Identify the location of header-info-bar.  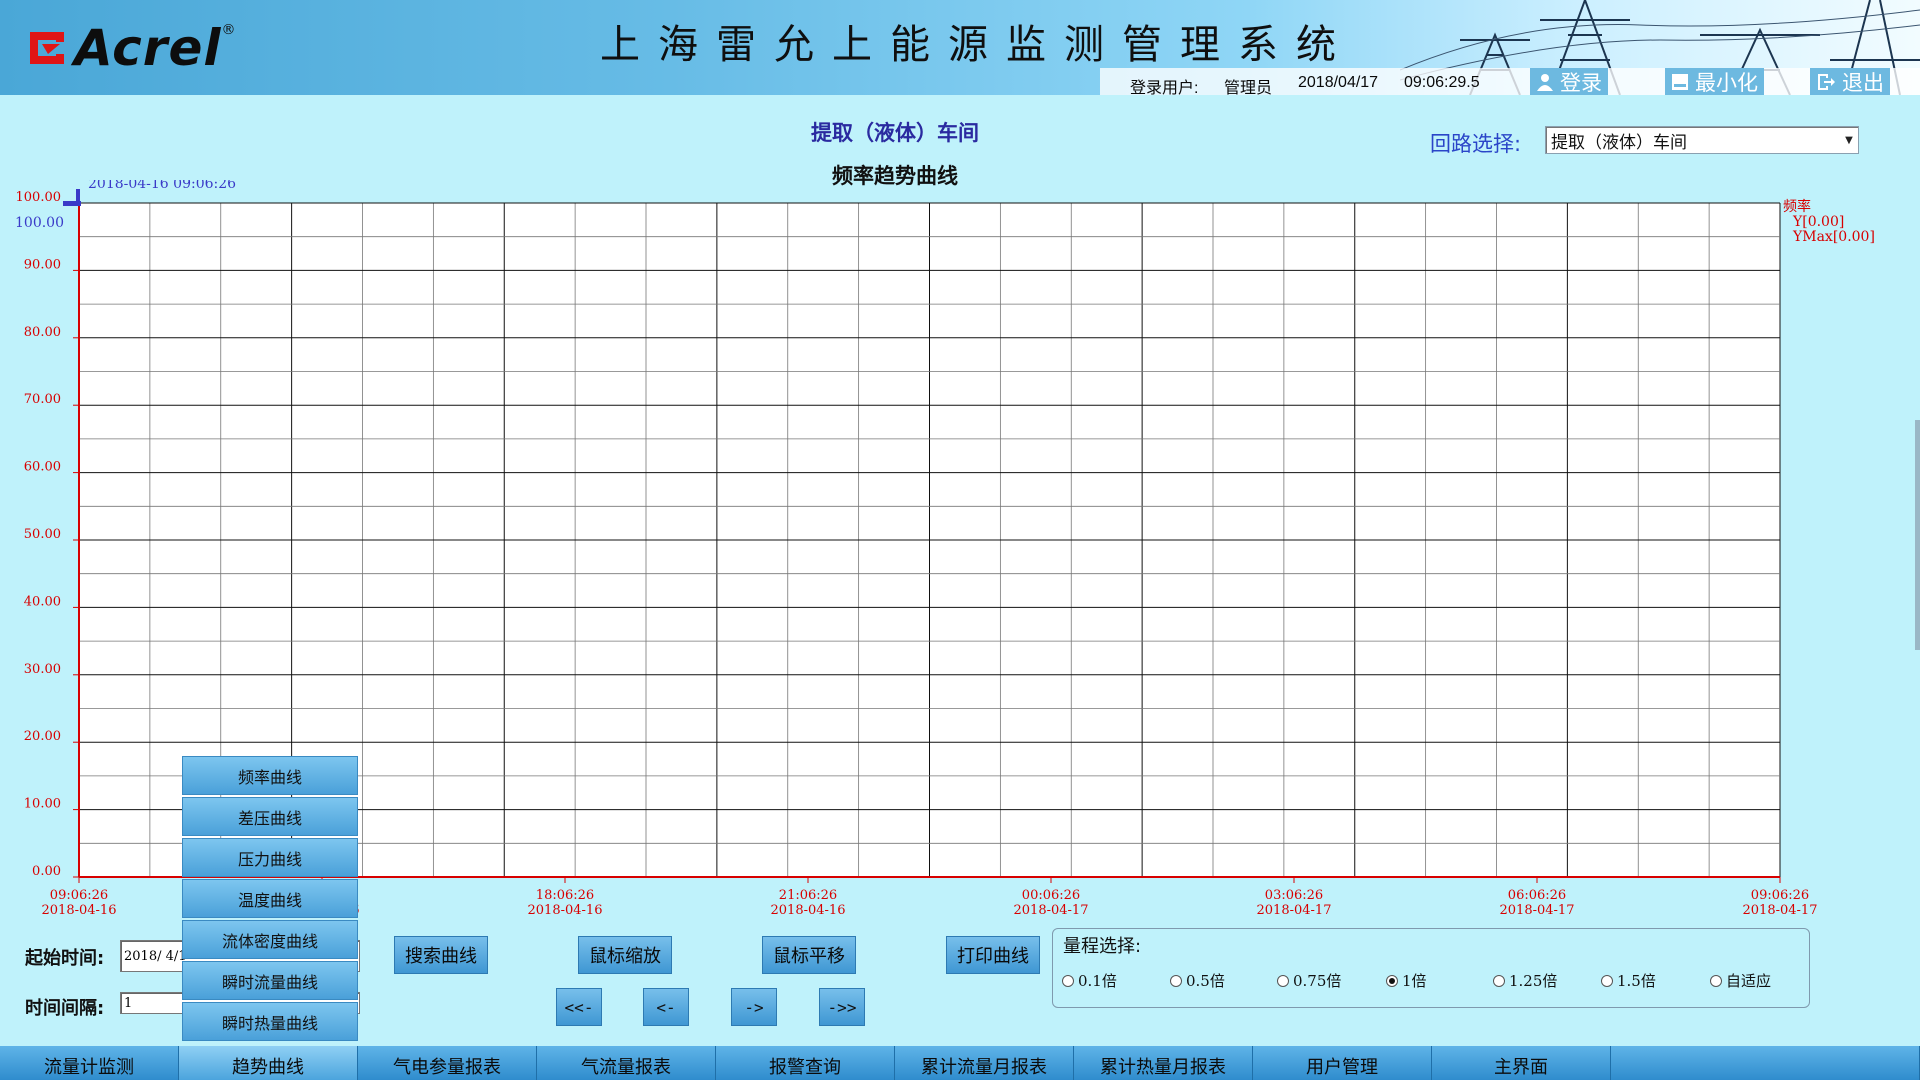
(1510, 81).